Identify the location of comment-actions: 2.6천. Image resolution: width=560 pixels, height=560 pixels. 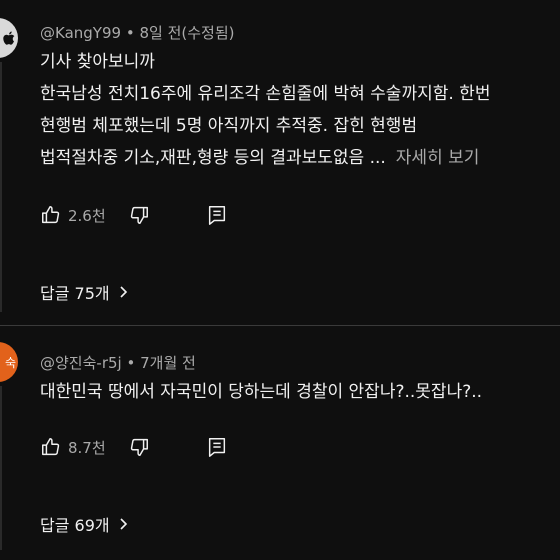
(134, 215).